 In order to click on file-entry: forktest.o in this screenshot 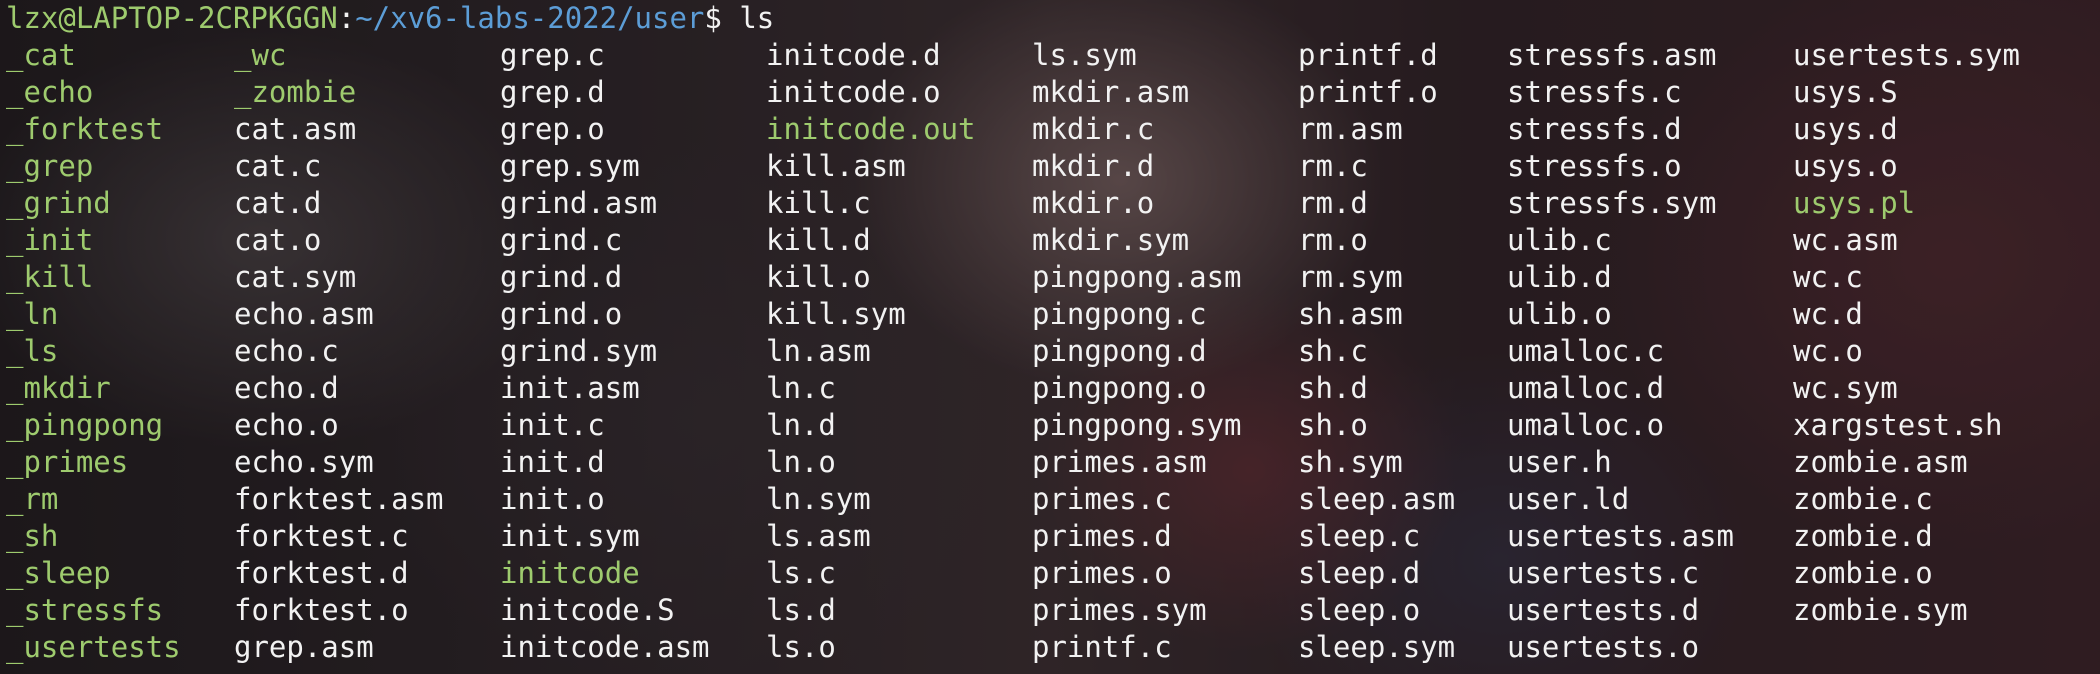, I will do `click(321, 610)`.